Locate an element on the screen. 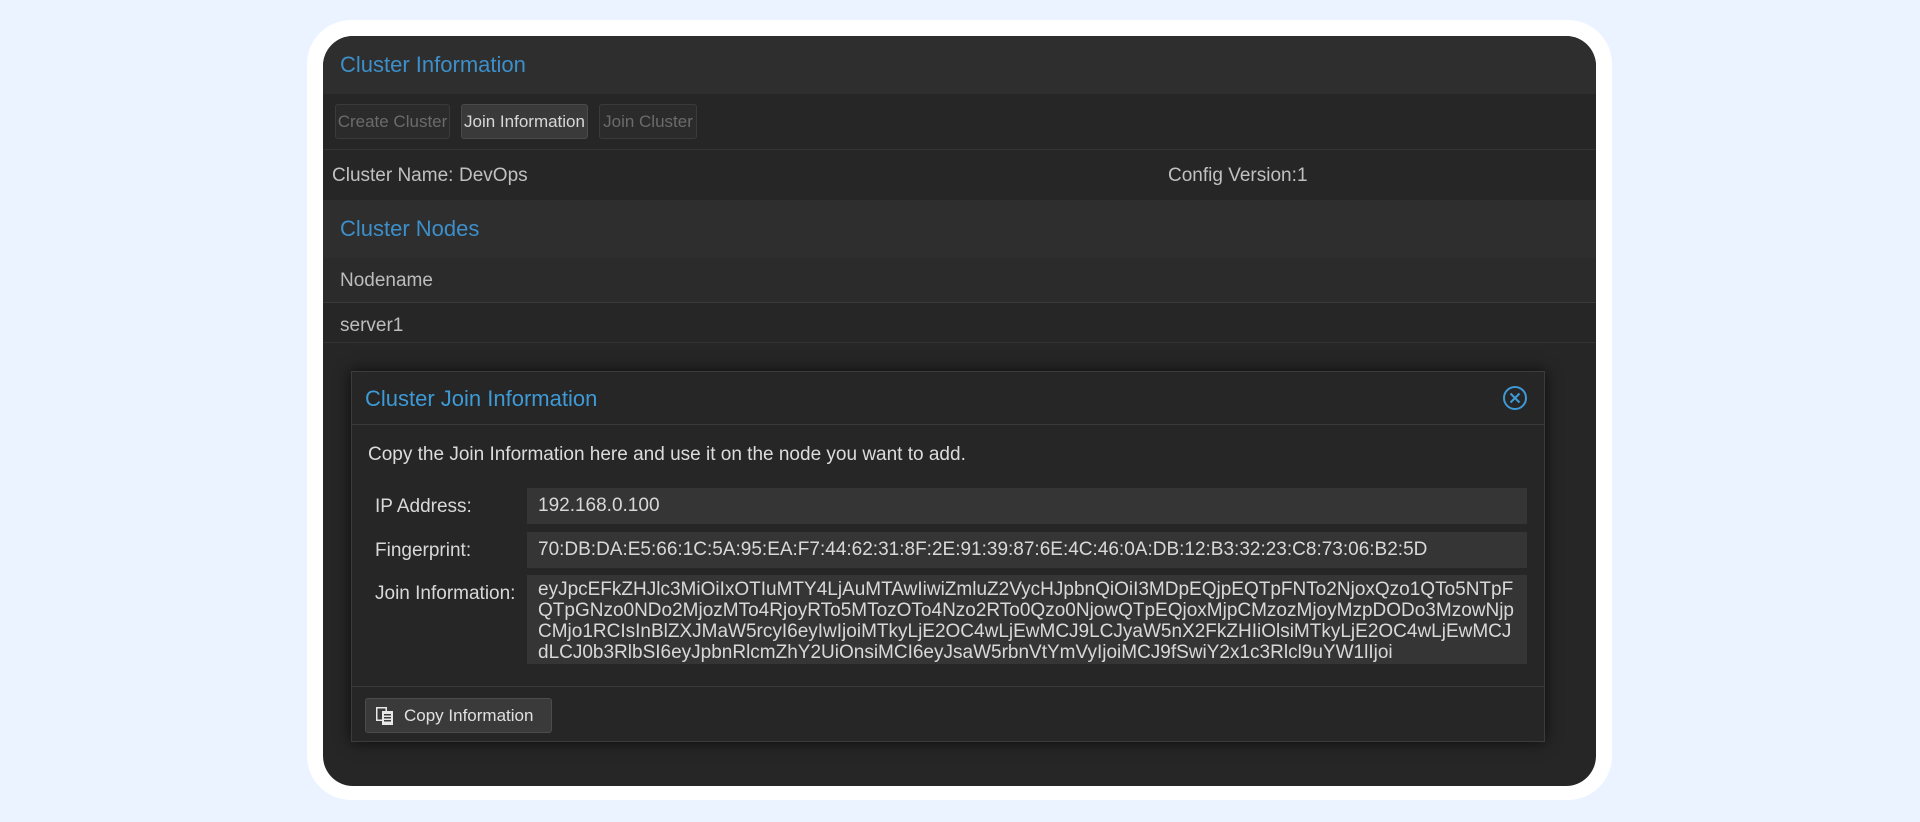 Image resolution: width=1920 pixels, height=822 pixels. table-row: server1 is located at coordinates (959, 323).